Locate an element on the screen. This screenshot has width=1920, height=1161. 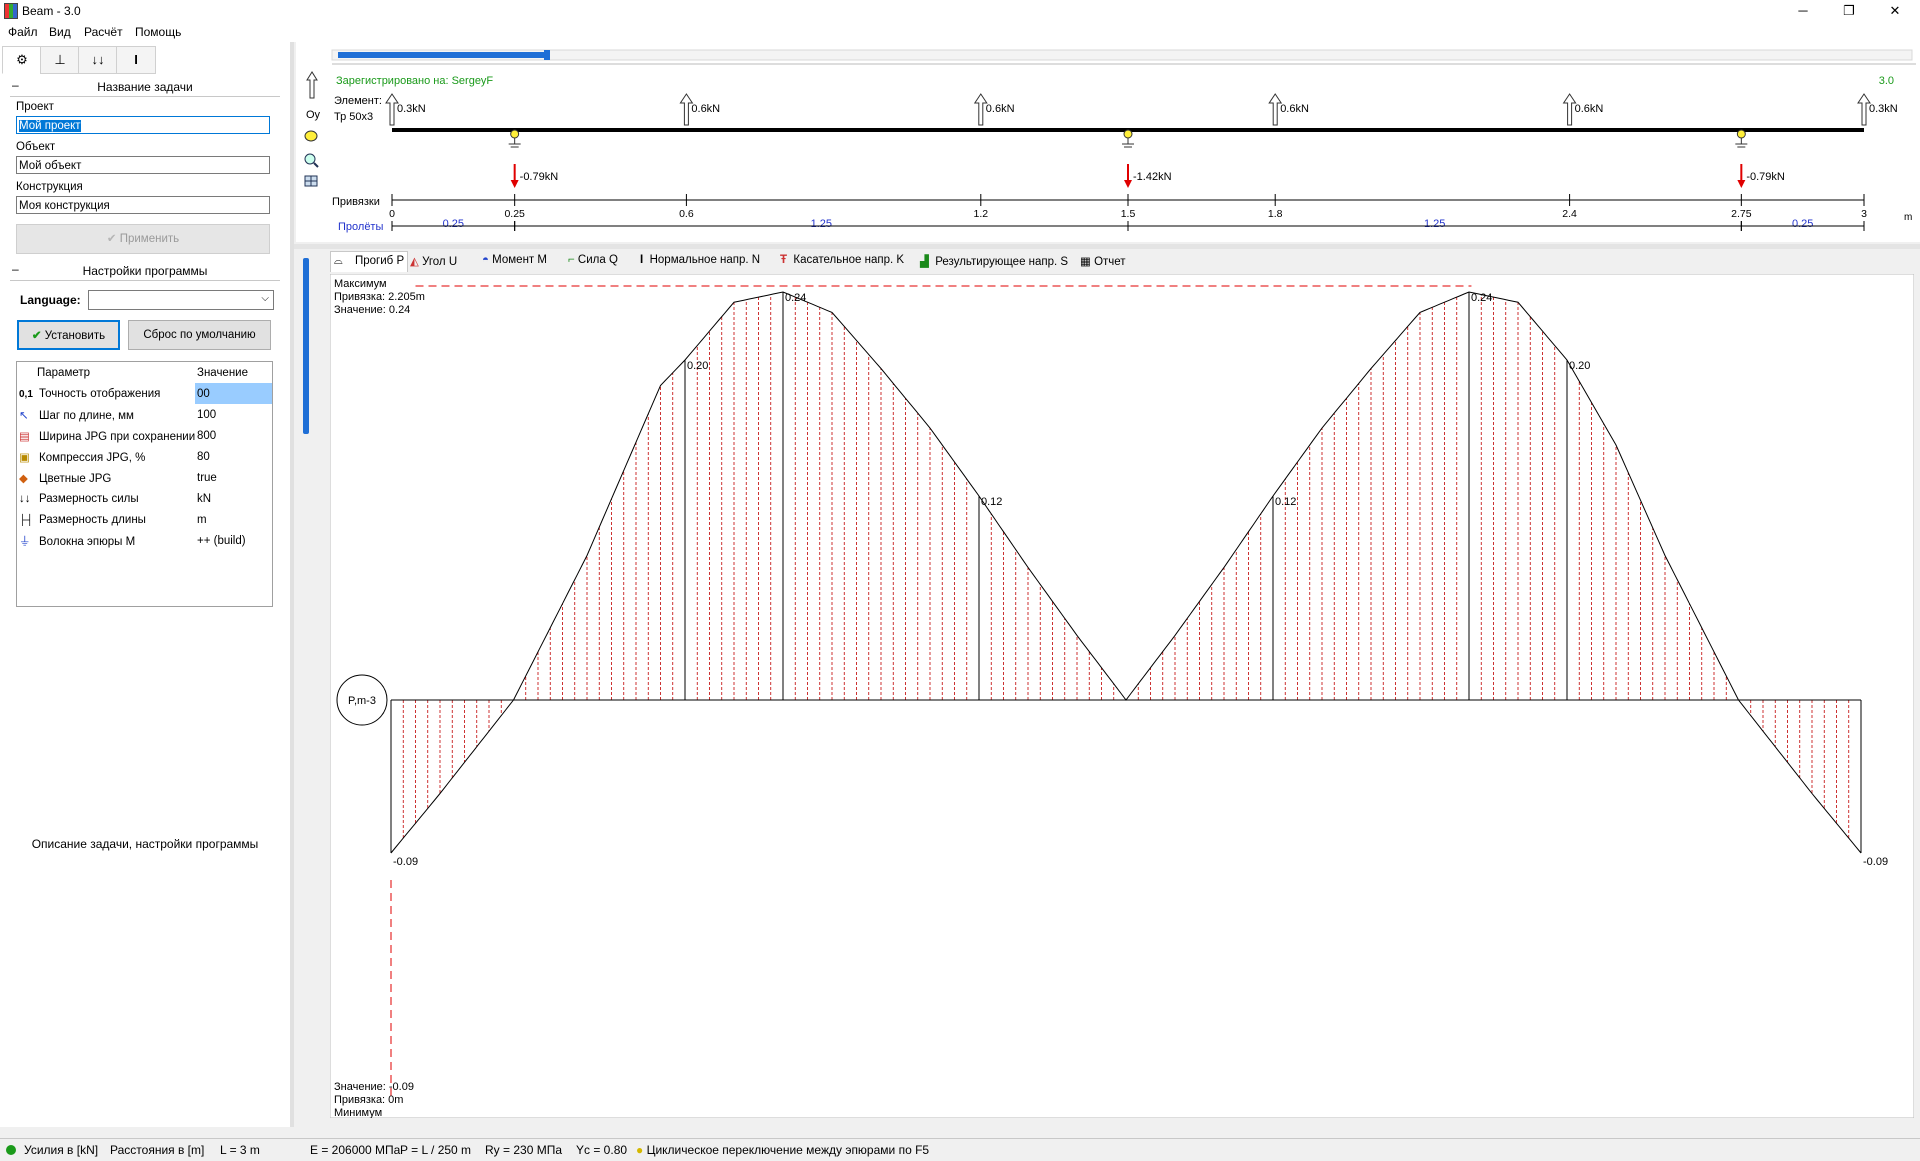
unit-label: m is located at coordinates (1908, 217).